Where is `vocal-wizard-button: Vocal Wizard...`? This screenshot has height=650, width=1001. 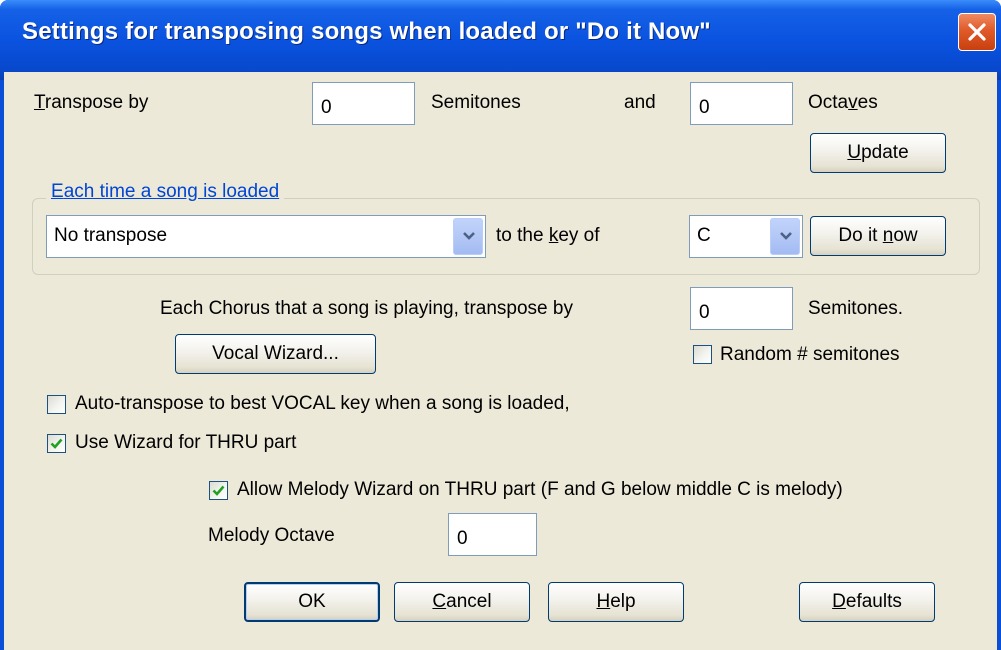 vocal-wizard-button: Vocal Wizard... is located at coordinates (275, 354).